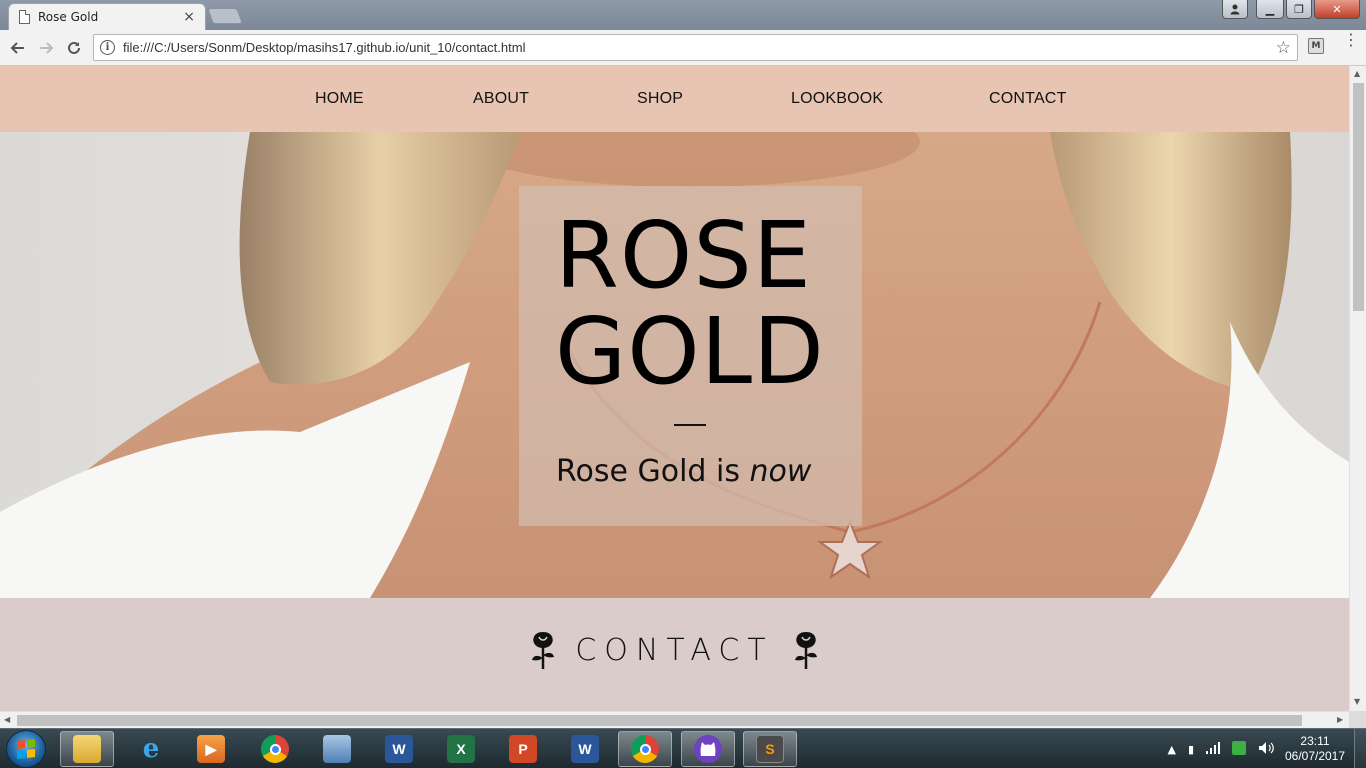 The image size is (1366, 768). I want to click on window-controls: ▁ ❐ ✕, so click(1291, 9).